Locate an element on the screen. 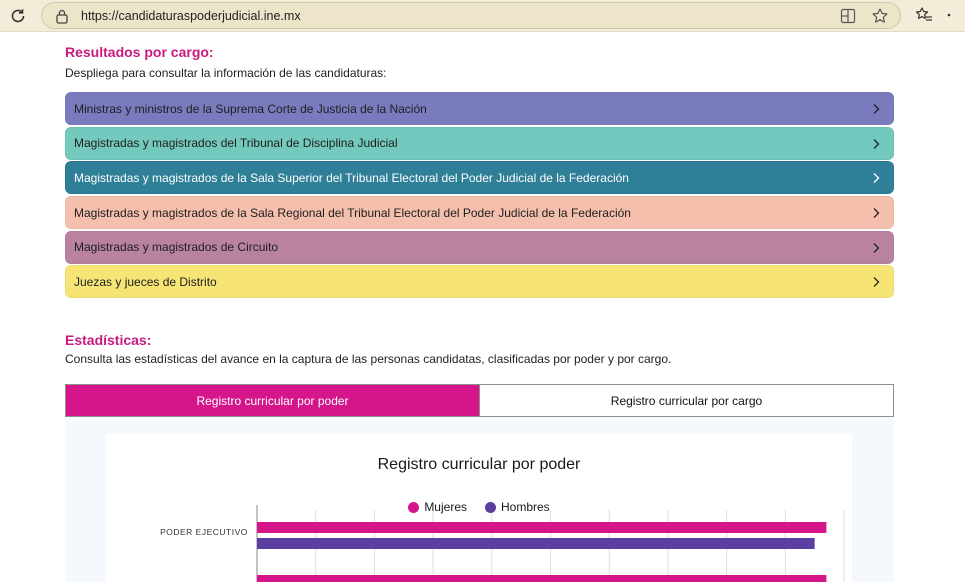  legend-item-mujeres: Mujeres is located at coordinates (437, 507).